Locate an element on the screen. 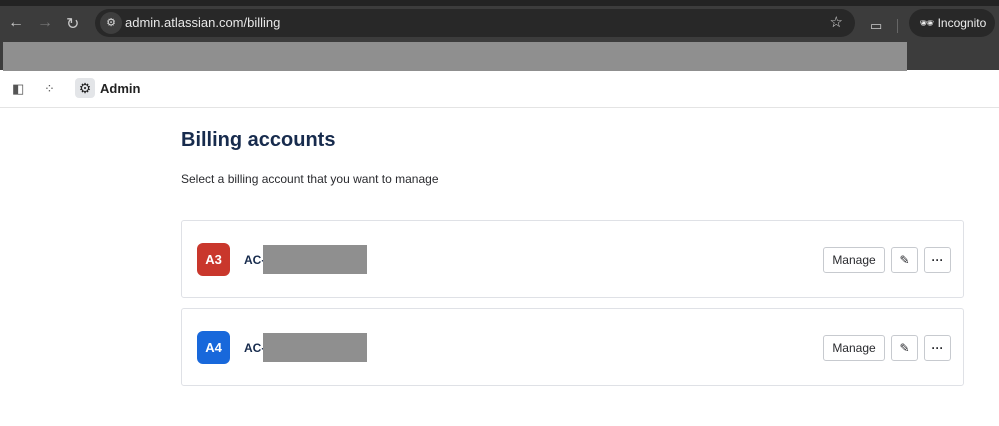  address-bar: ⚙ admin.atlassian.com/billing ☆ is located at coordinates (475, 23).